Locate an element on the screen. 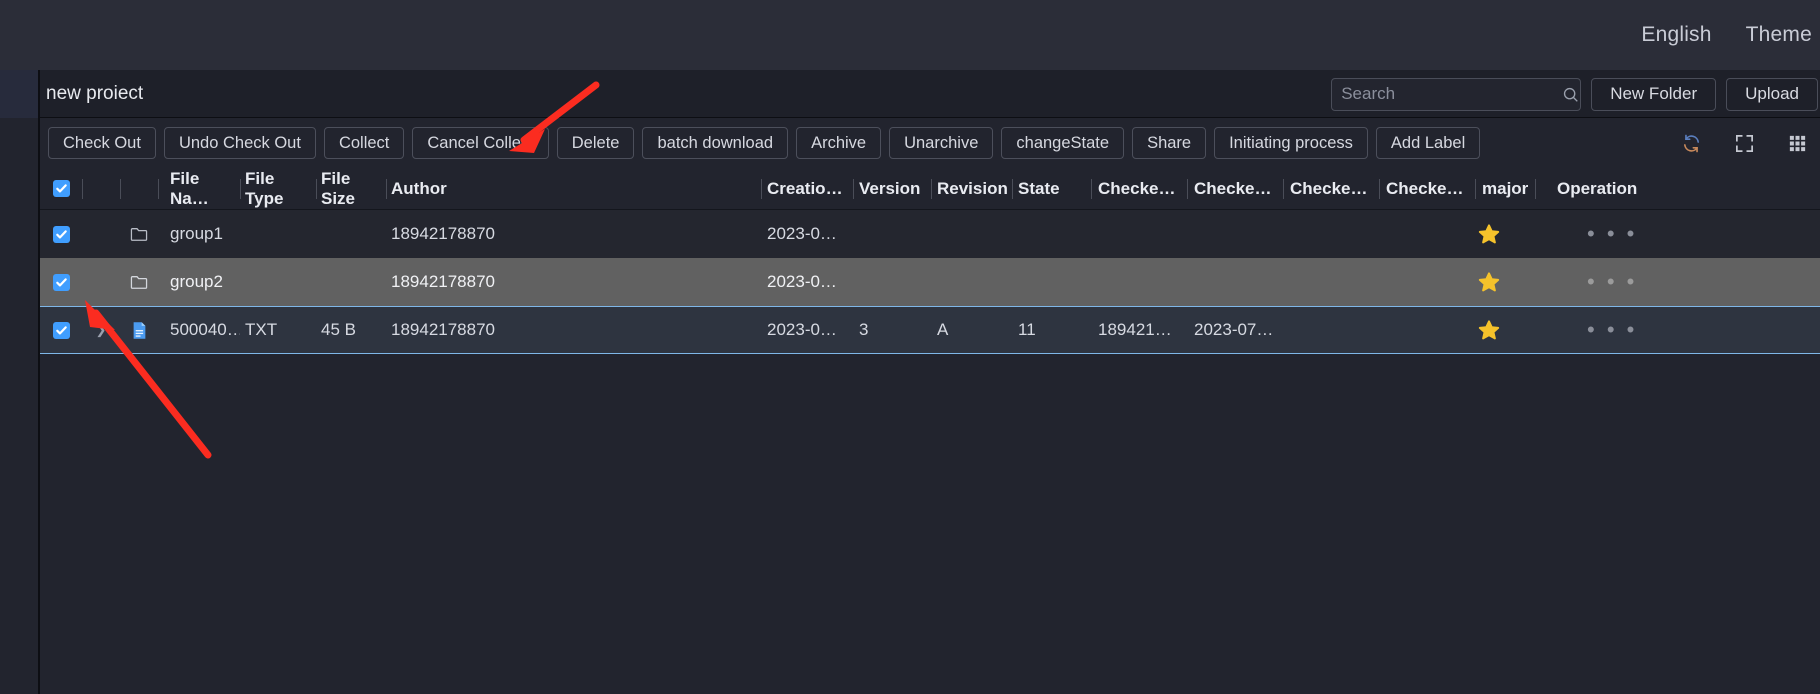 This screenshot has width=1820, height=694. th-operation: Operation is located at coordinates (1600, 189).